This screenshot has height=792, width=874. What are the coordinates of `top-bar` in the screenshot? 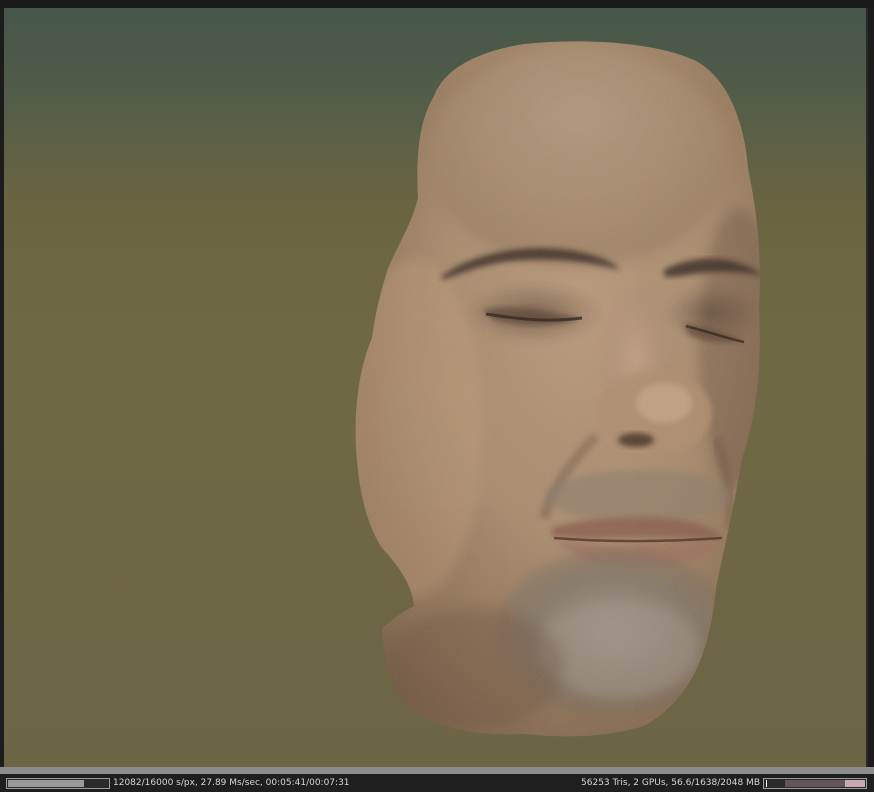 It's located at (437, 4).